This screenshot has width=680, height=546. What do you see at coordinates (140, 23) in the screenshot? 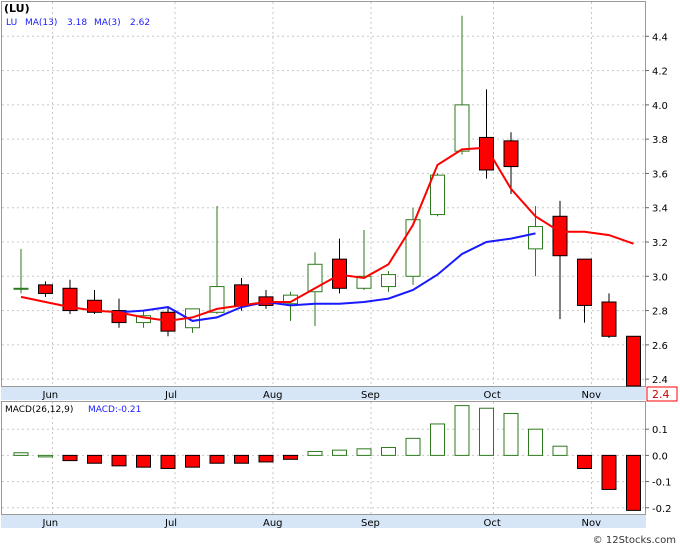
I see `legend-ma3-value: 2.62` at bounding box center [140, 23].